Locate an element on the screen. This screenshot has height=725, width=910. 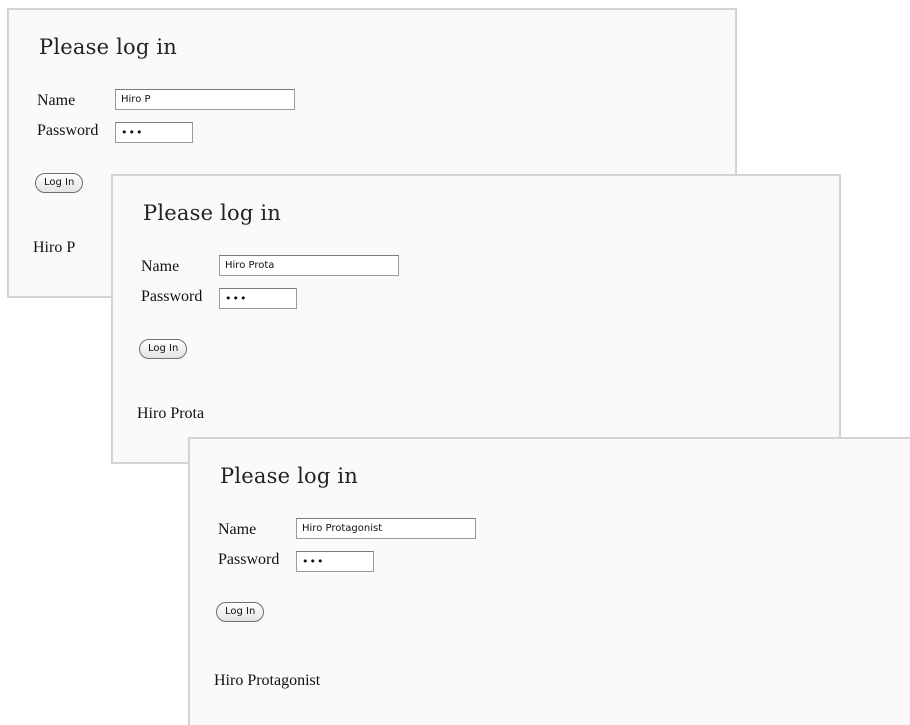
logged-in-user-text: Hiro Protagonist is located at coordinates (267, 680).